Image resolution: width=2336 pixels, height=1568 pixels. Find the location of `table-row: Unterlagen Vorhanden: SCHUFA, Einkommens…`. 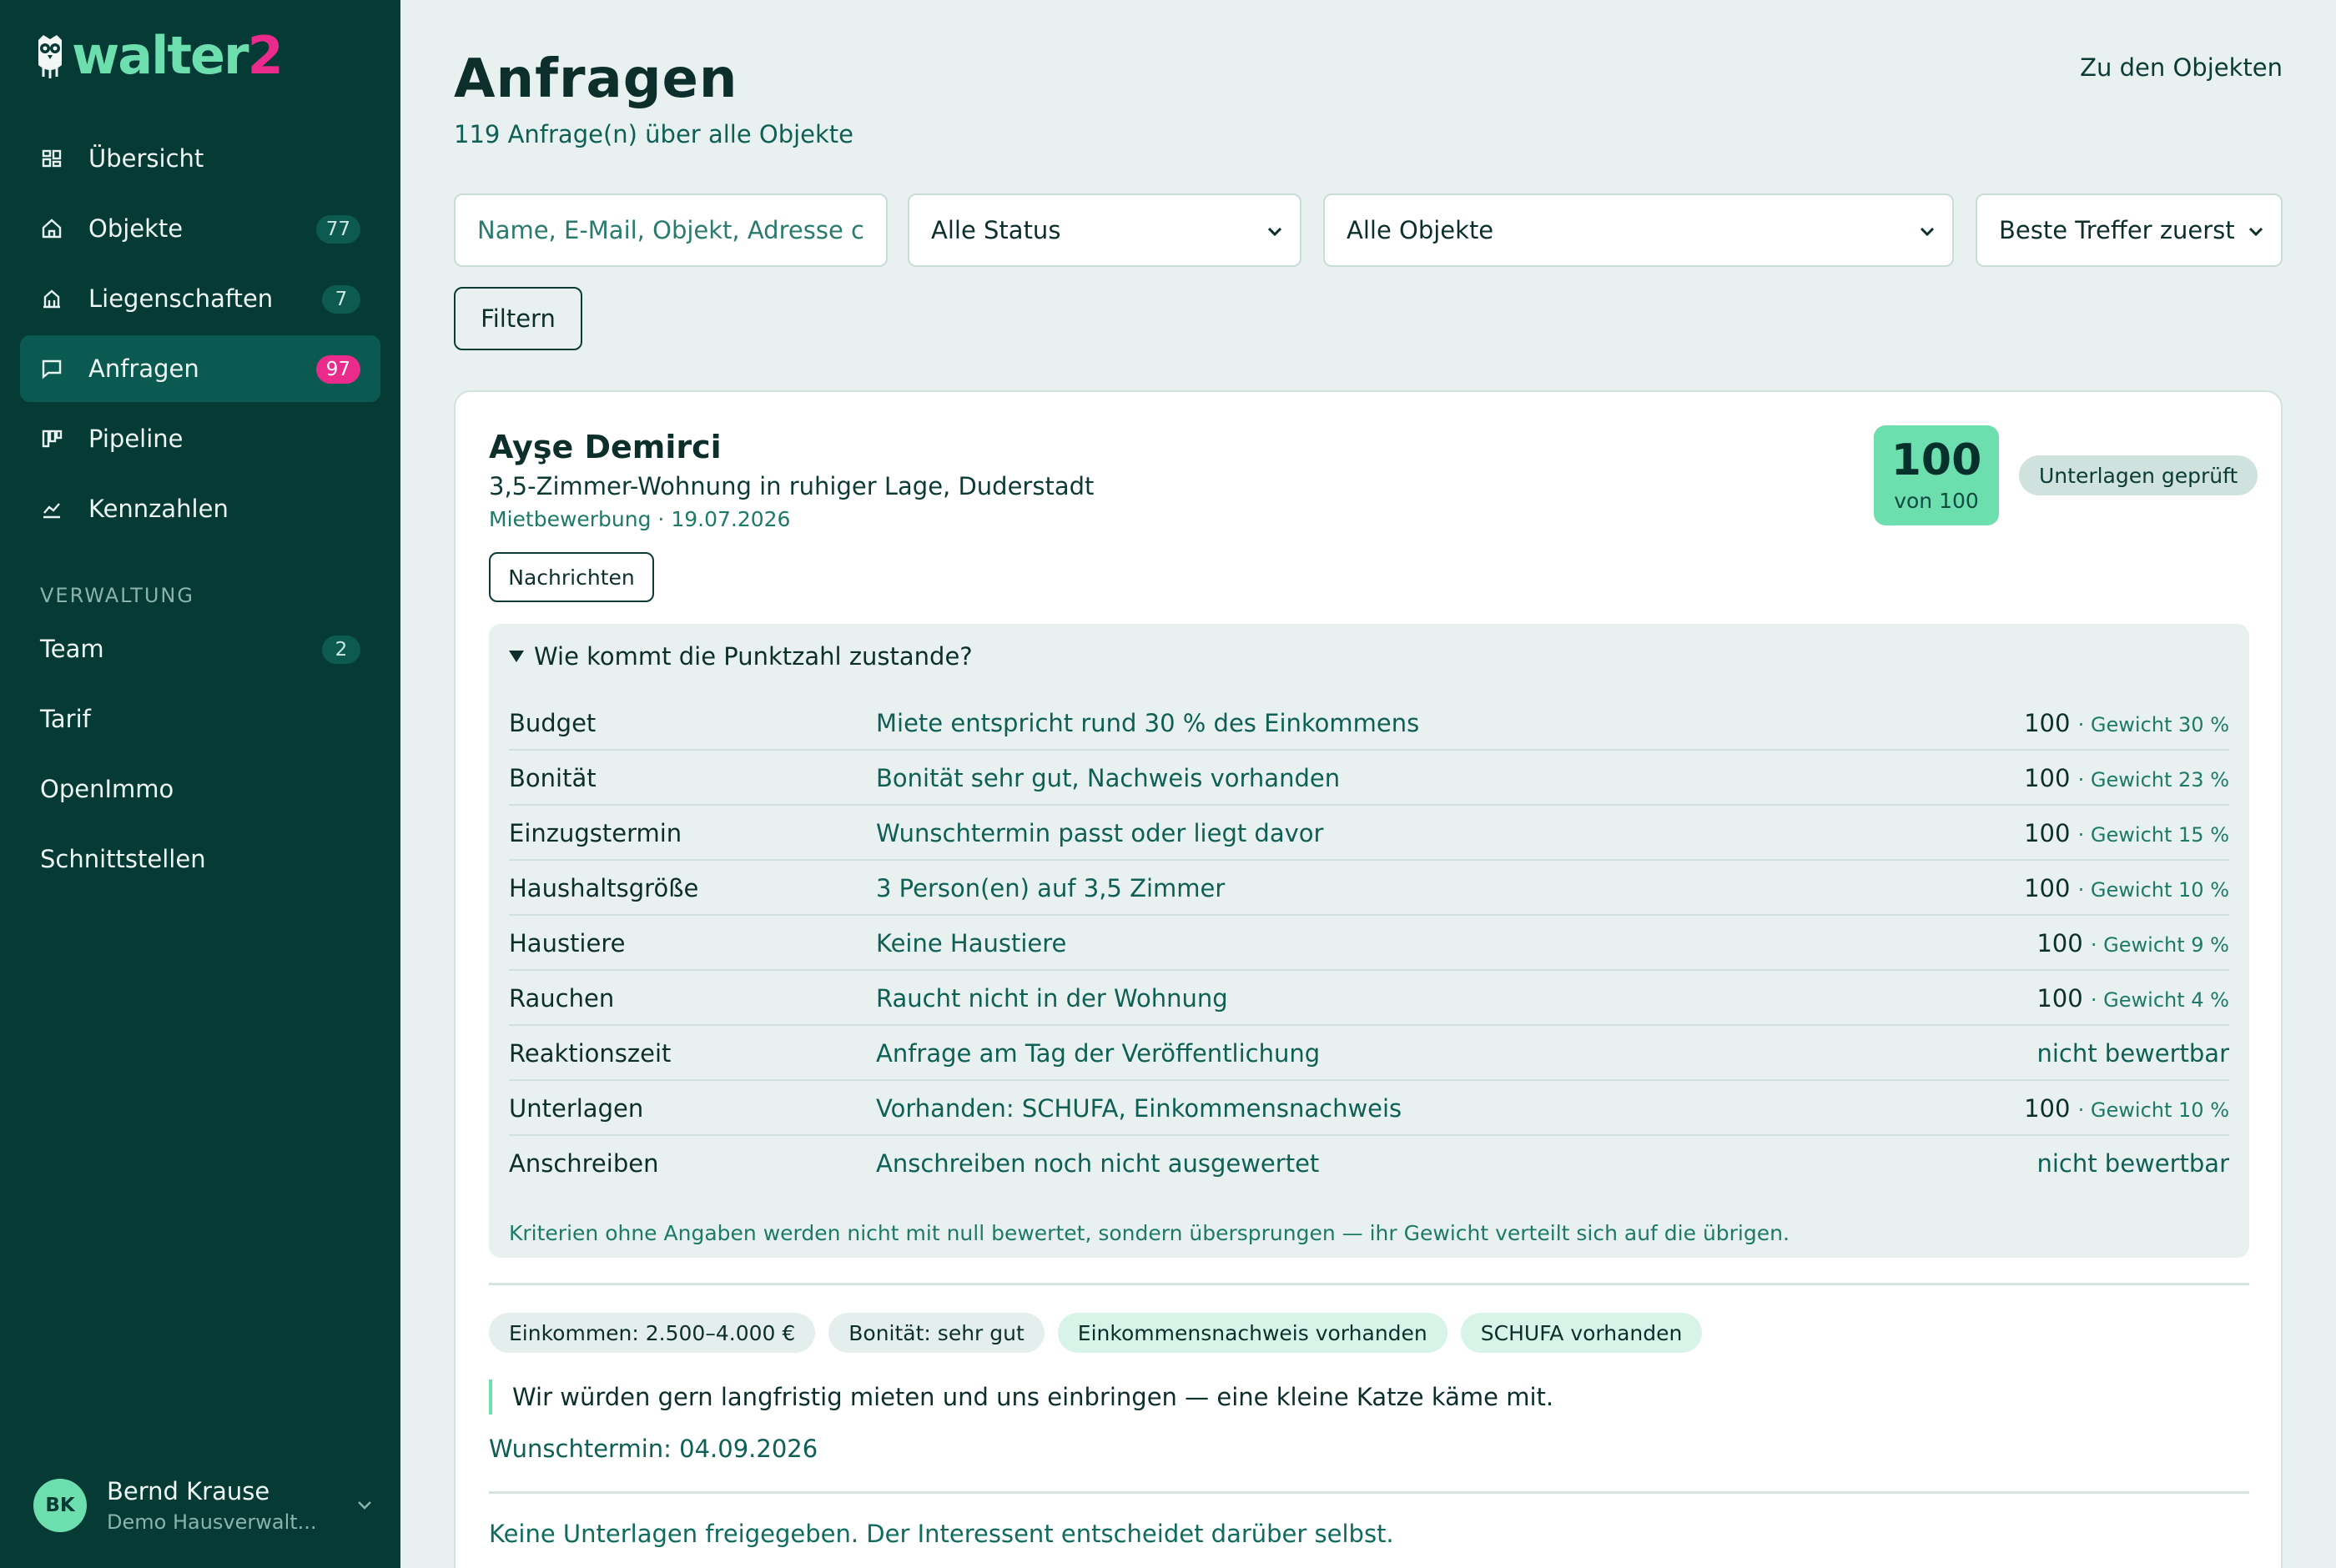

table-row: Unterlagen Vorhanden: SCHUFA, Einkommens… is located at coordinates (1369, 1108).